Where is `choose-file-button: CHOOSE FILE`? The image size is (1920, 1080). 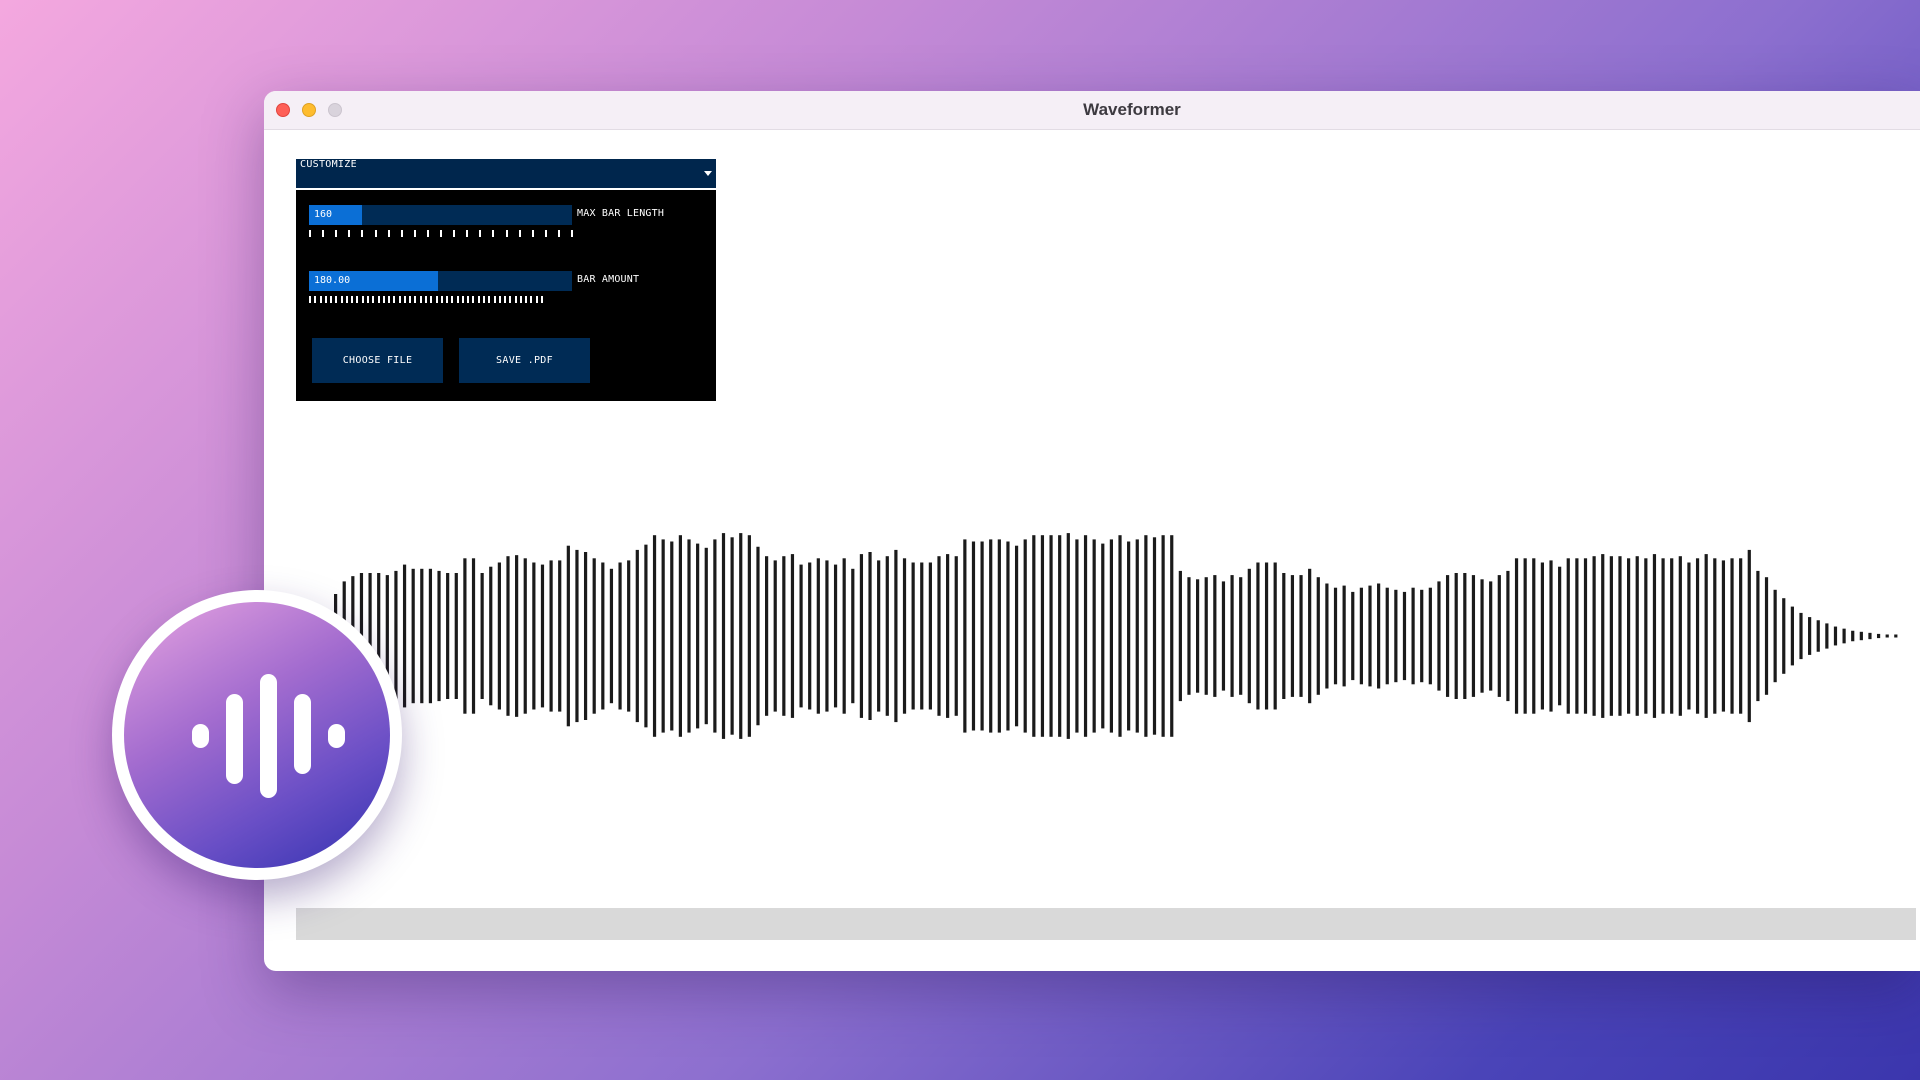 choose-file-button: CHOOSE FILE is located at coordinates (377, 360).